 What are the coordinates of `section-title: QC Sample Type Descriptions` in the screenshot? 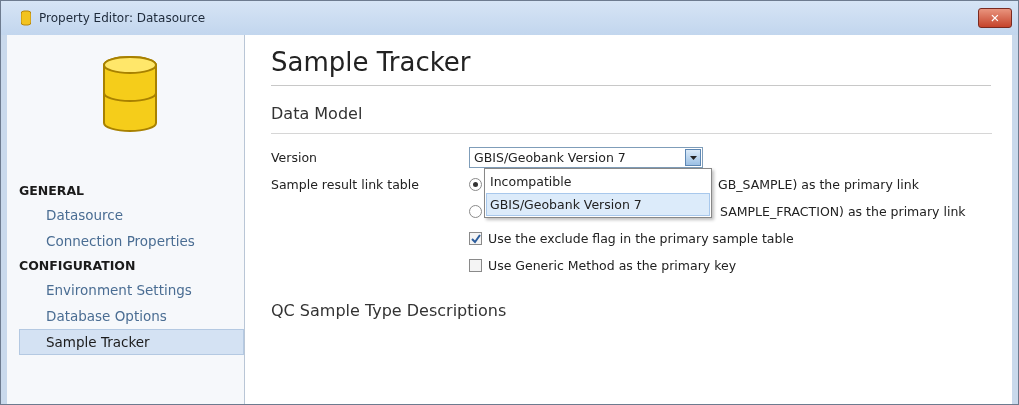 It's located at (389, 311).